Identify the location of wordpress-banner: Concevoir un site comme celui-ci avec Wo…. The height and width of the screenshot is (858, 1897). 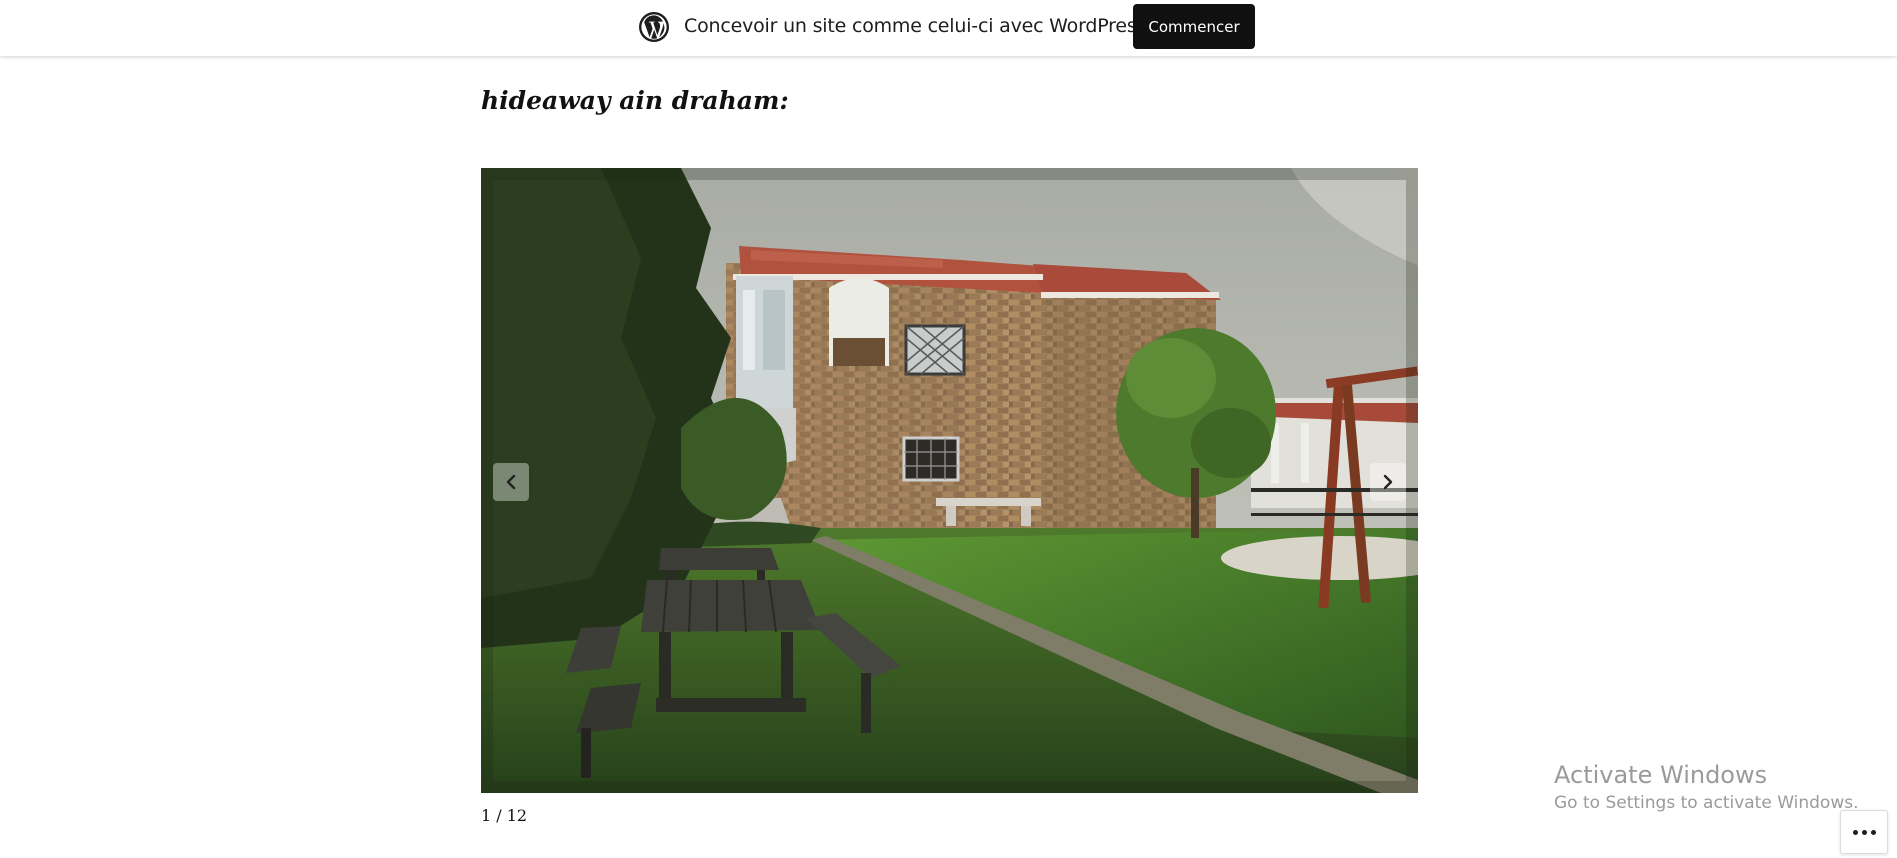
(948, 28).